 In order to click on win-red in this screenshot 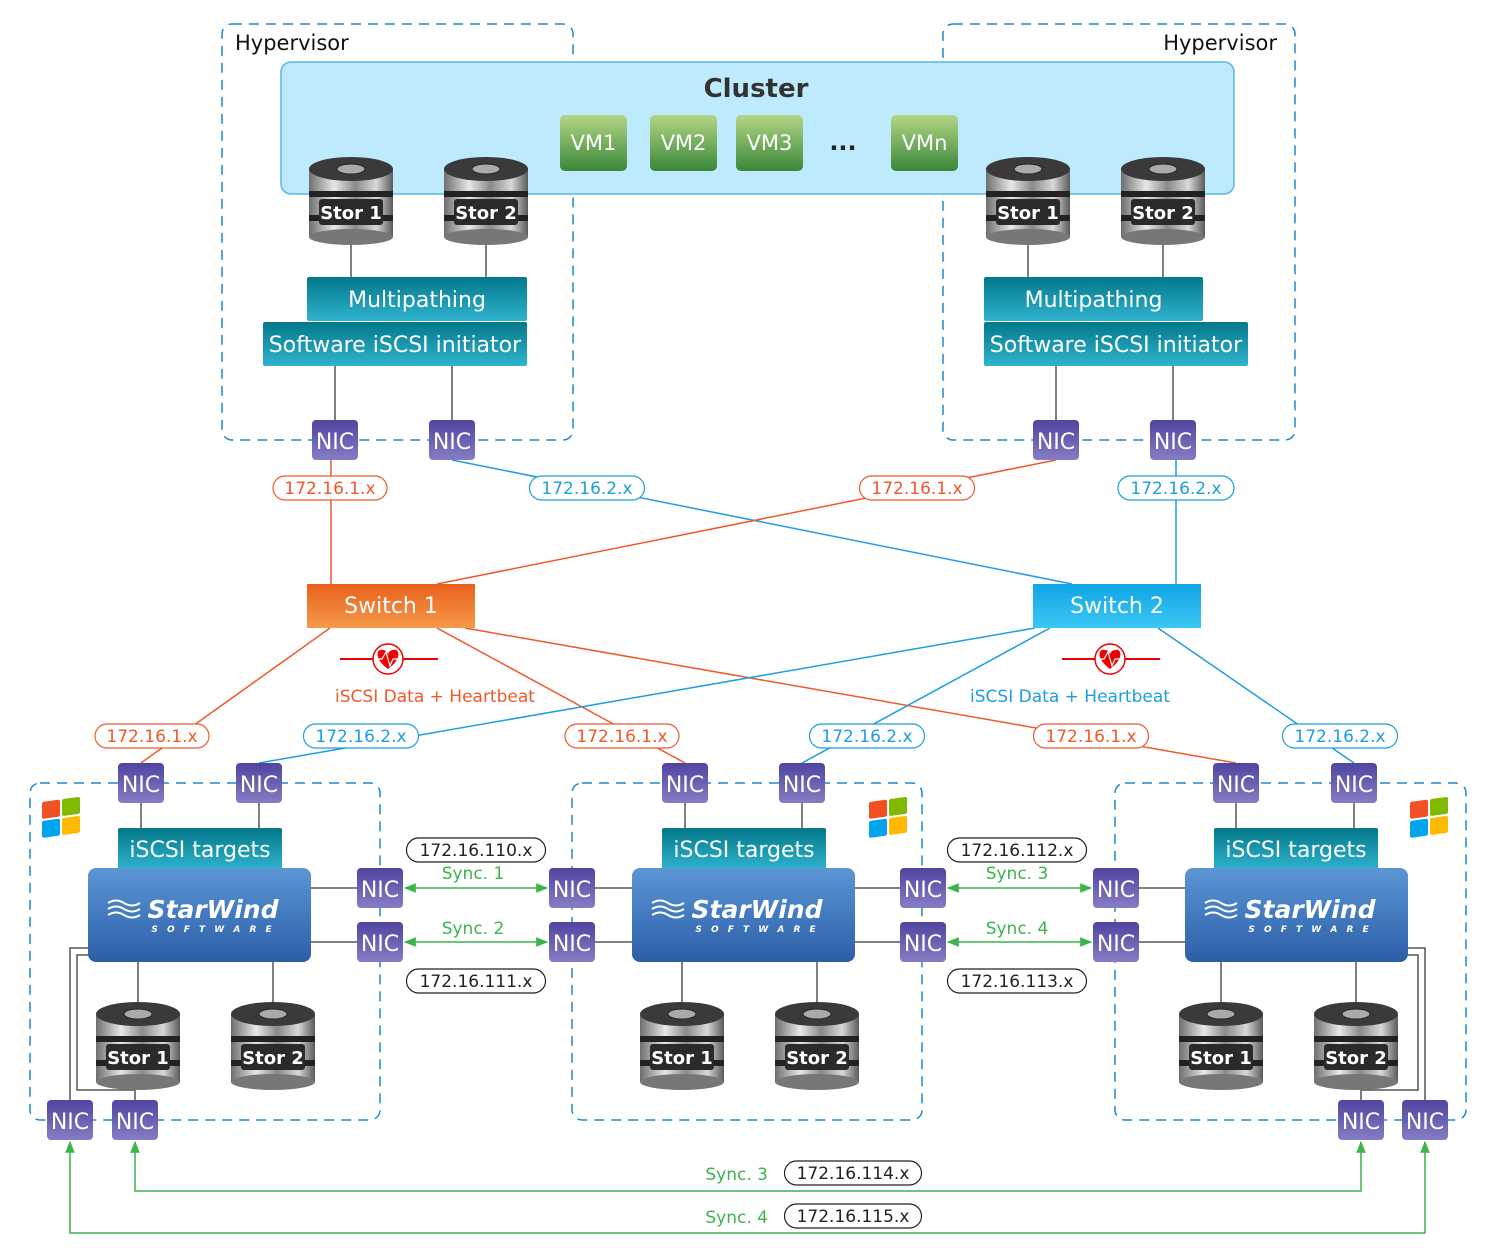, I will do `click(1419, 809)`.